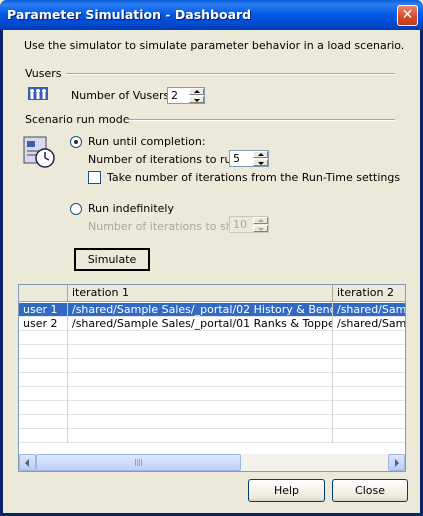 The height and width of the screenshot is (516, 423). What do you see at coordinates (370, 490) in the screenshot?
I see `close-button: Close` at bounding box center [370, 490].